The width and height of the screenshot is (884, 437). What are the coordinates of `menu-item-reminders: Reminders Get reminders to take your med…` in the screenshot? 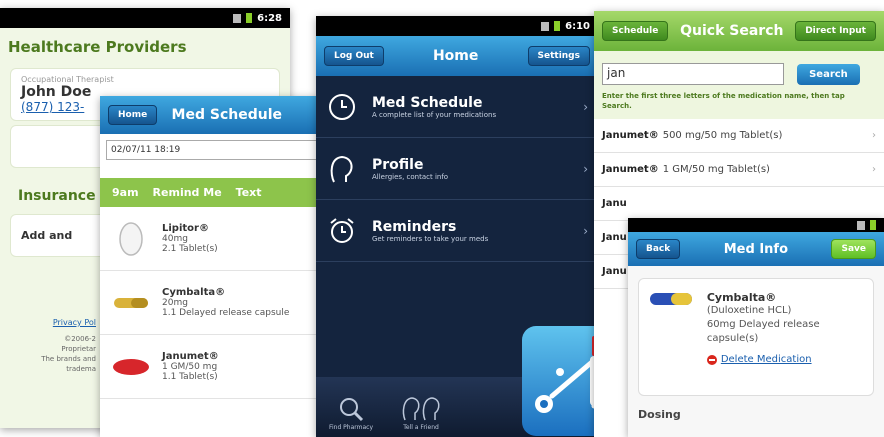 It's located at (457, 231).